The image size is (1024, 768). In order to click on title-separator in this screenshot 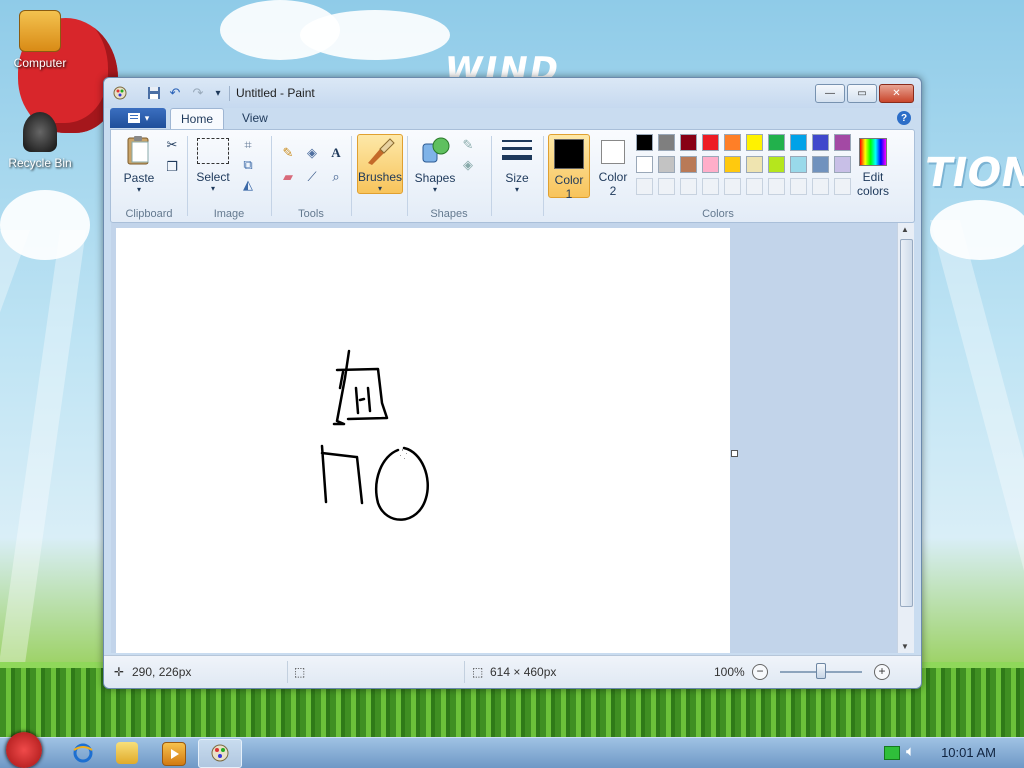, I will do `click(229, 93)`.